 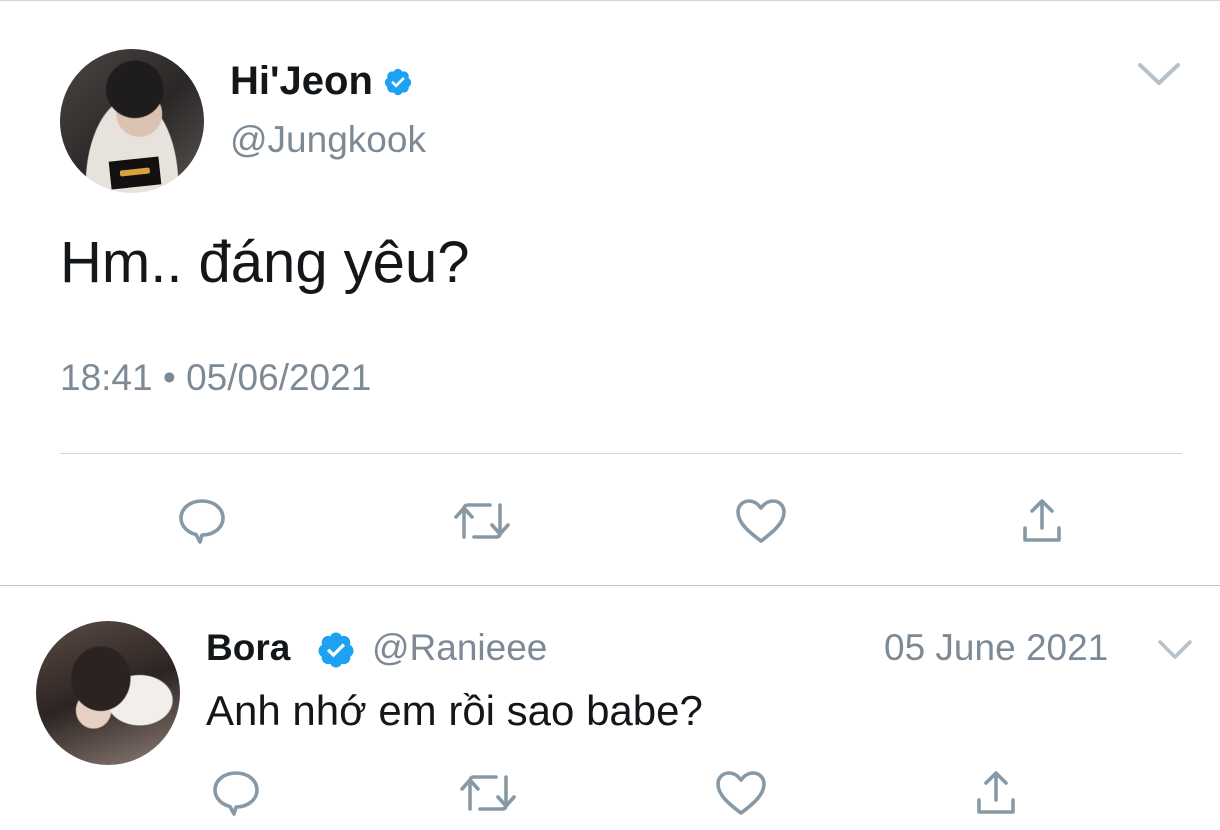 I want to click on reply-handle: @Ranieee, so click(x=459, y=648).